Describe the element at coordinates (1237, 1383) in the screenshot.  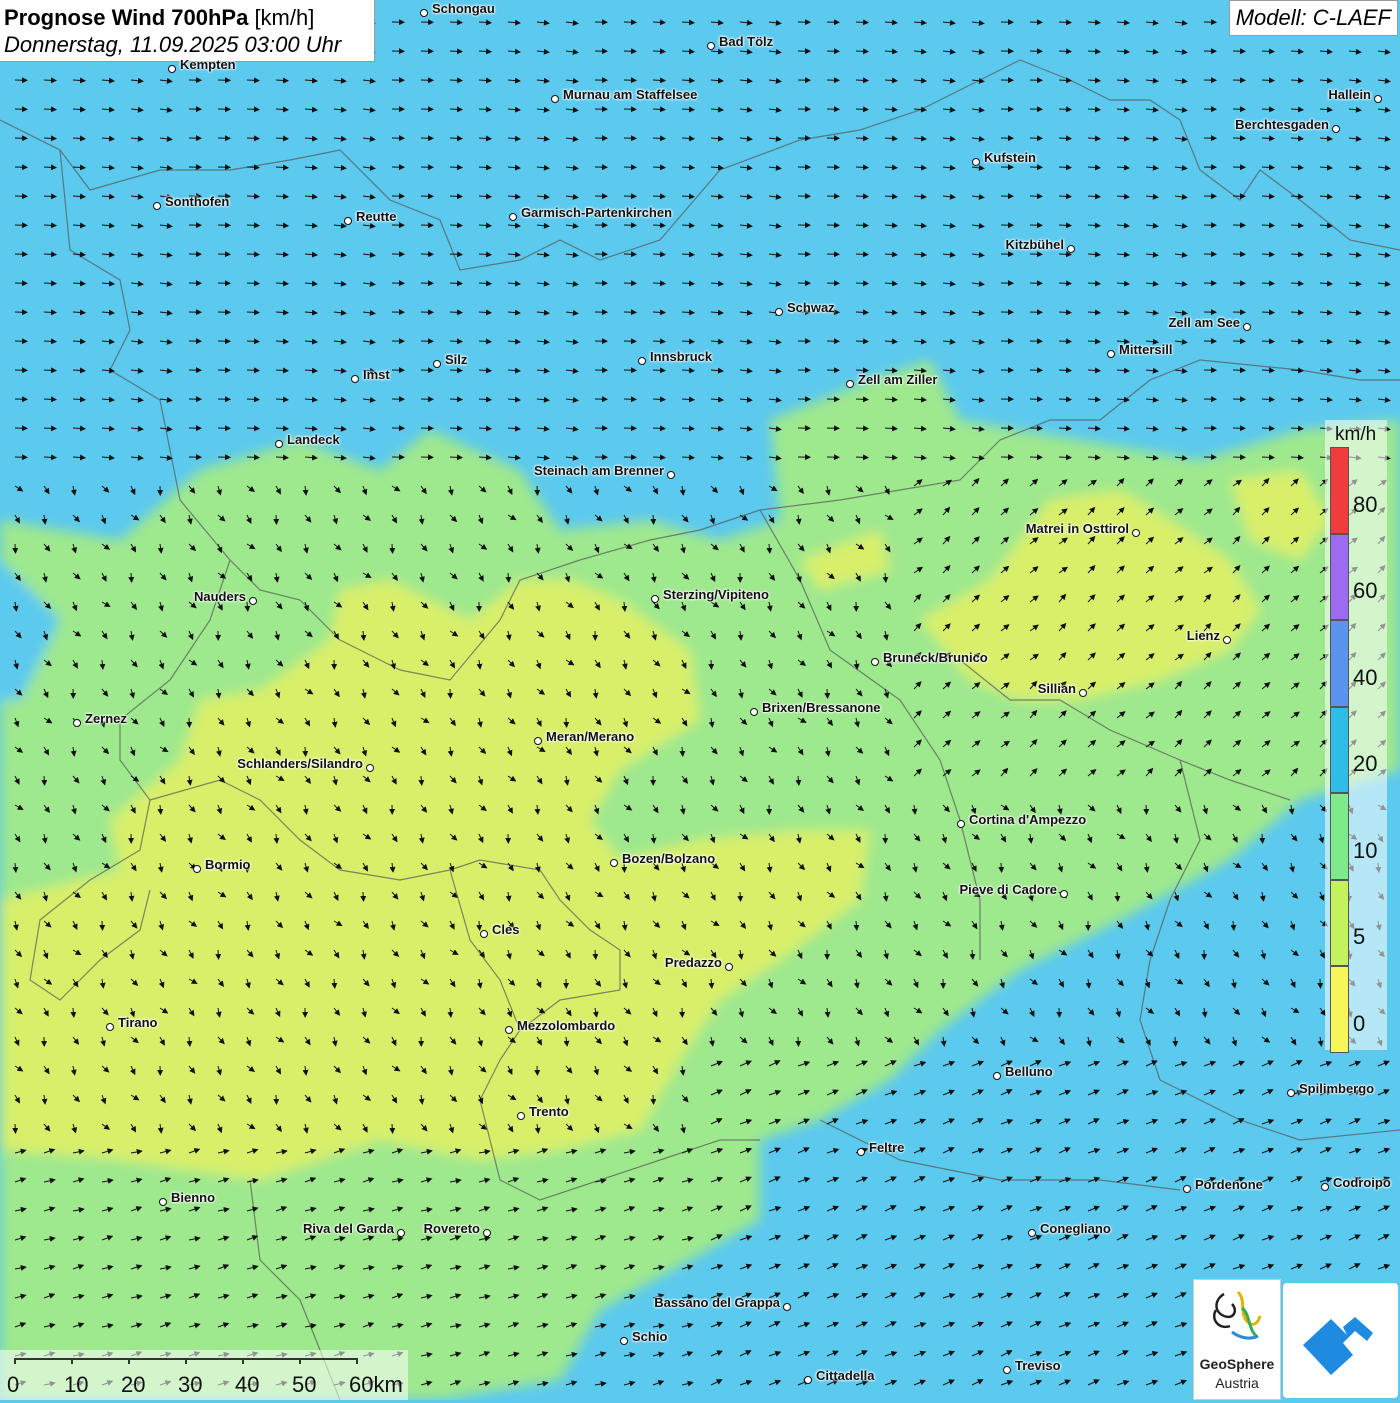
I see `logo-line2: Austria` at that location.